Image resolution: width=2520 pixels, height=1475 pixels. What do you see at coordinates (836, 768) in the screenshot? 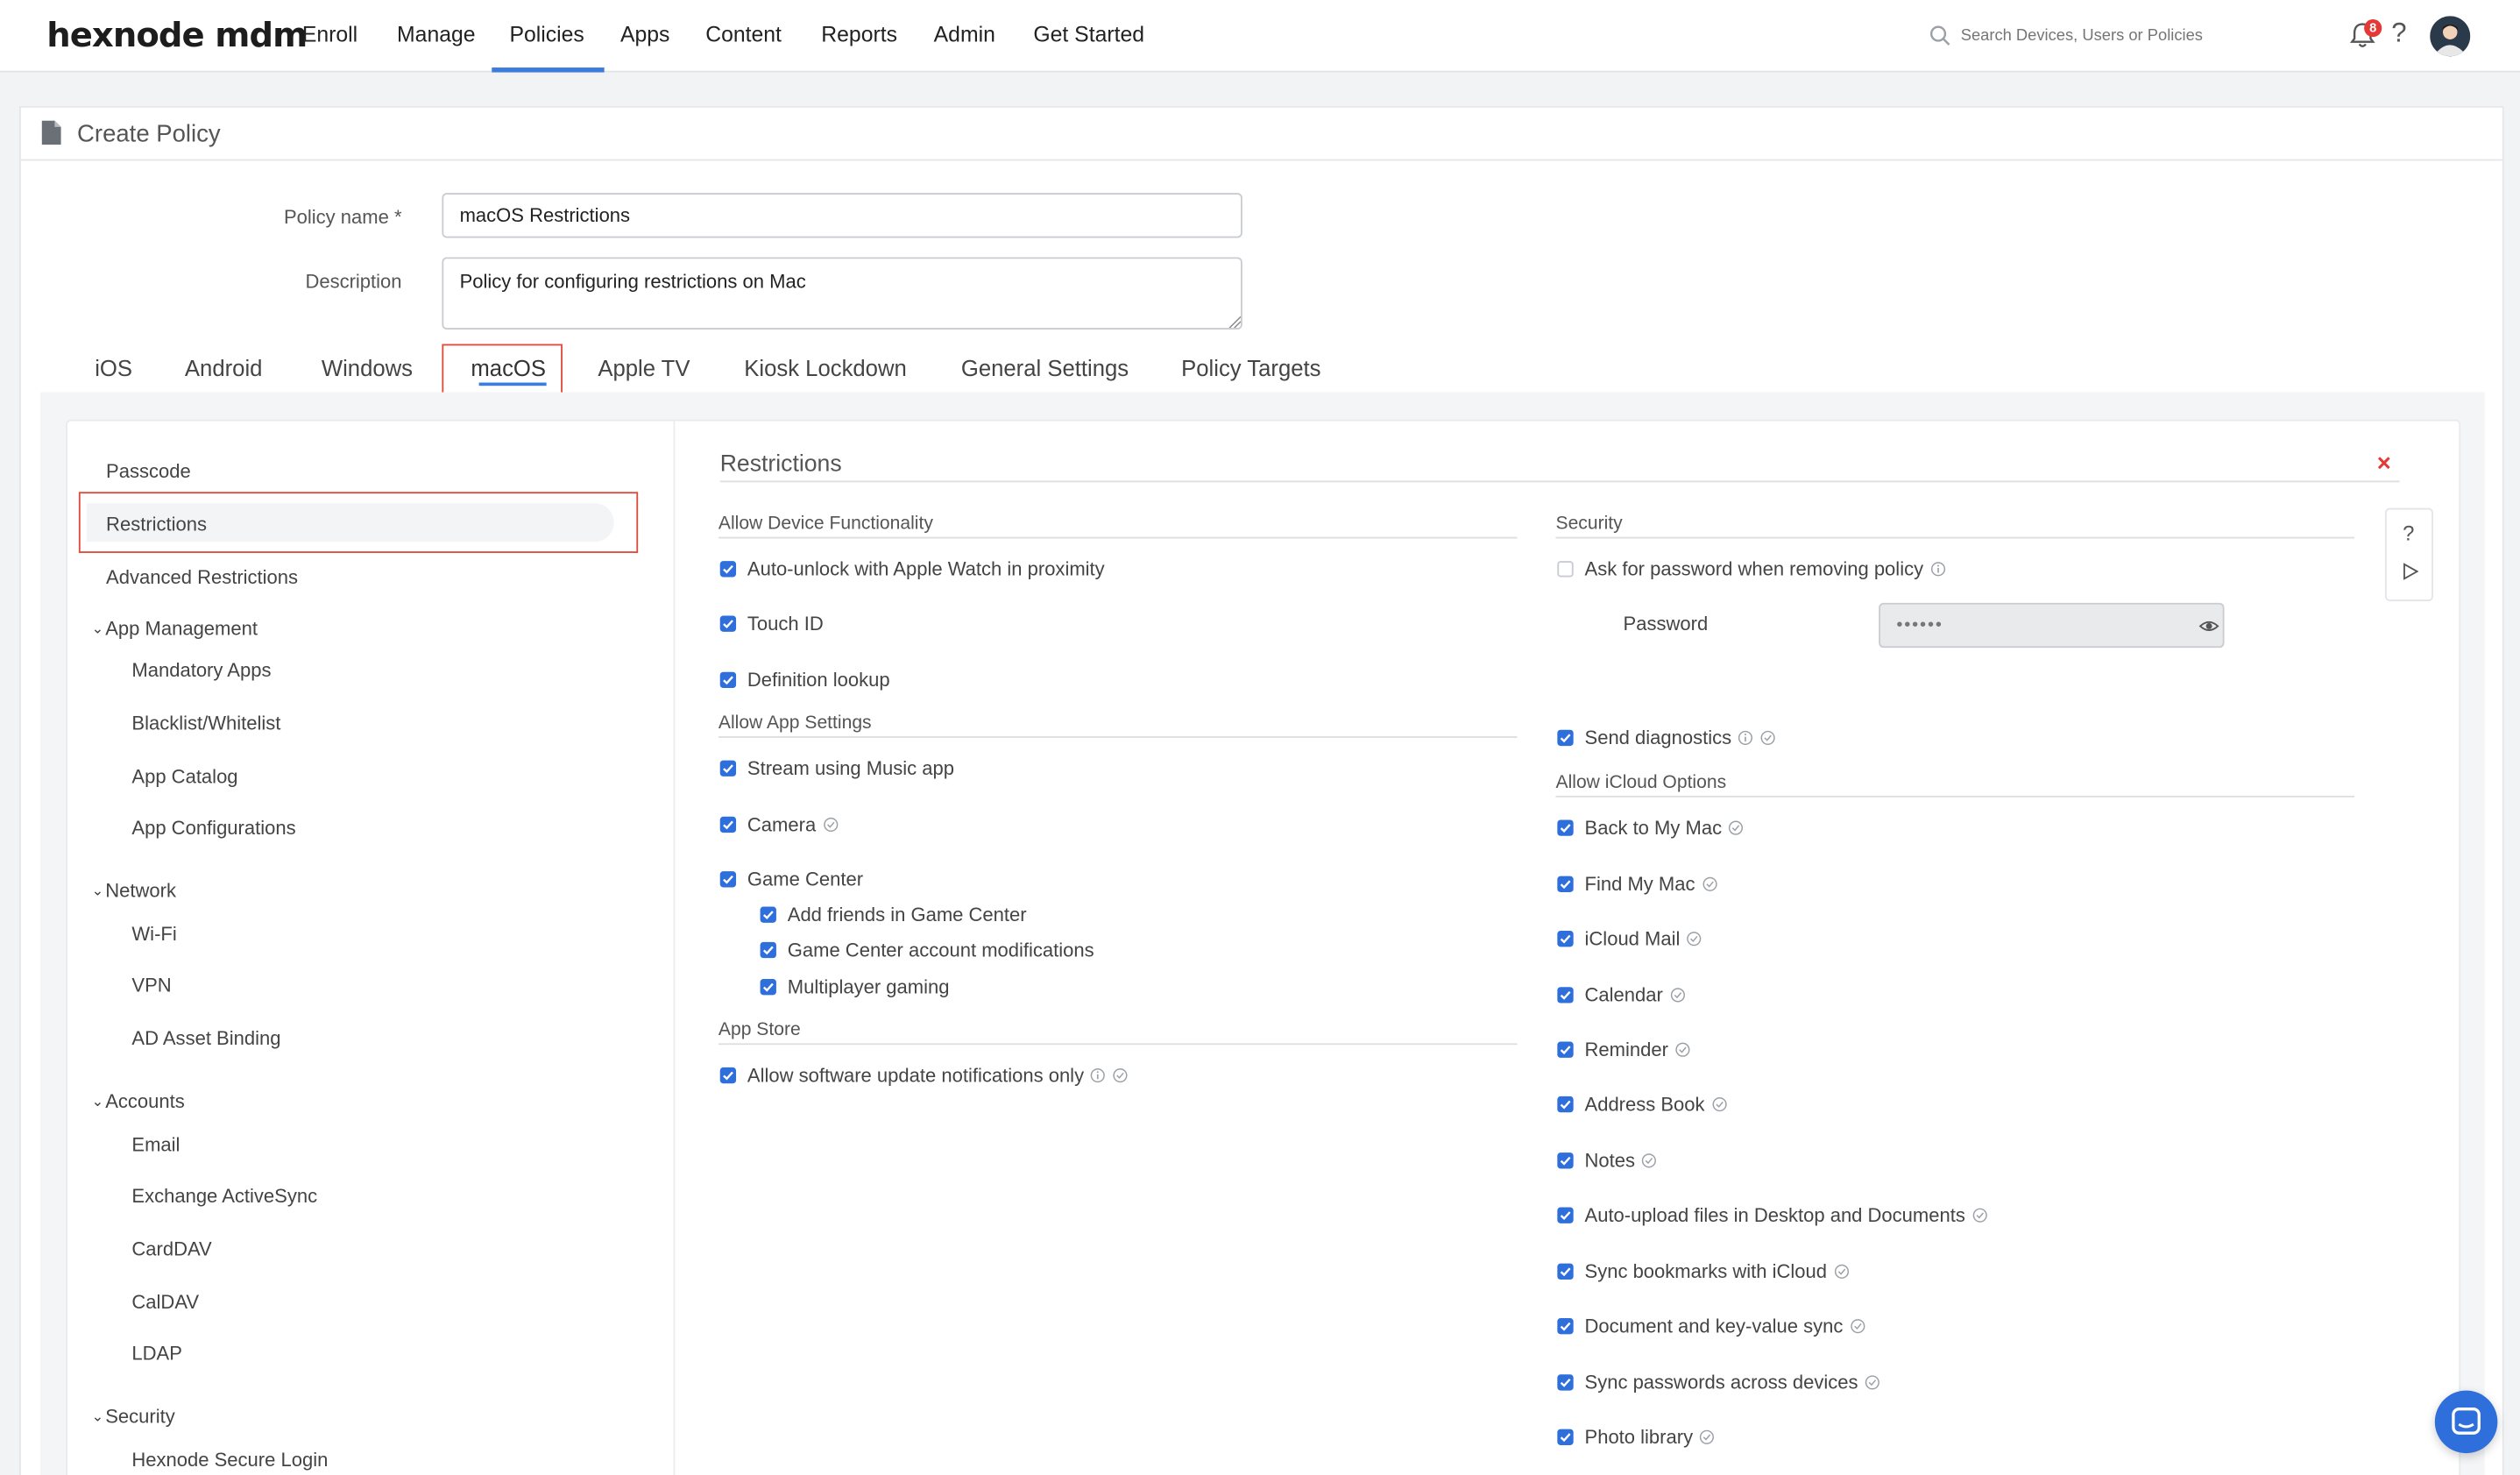
I see `checkbox-row: Stream using Music app` at bounding box center [836, 768].